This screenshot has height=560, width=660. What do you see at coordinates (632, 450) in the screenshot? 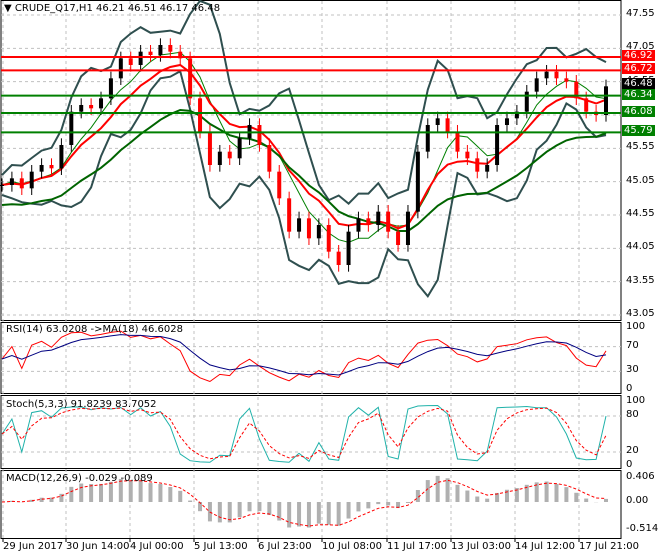
I see `stoch-tick-label: 20` at bounding box center [632, 450].